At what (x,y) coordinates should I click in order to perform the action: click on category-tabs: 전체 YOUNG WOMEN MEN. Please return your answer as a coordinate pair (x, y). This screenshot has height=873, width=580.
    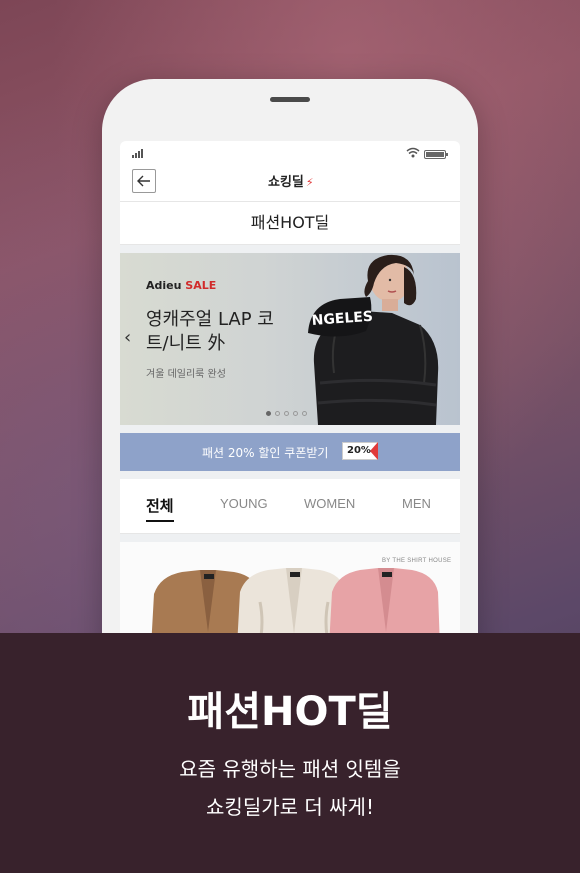
    Looking at the image, I should click on (290, 506).